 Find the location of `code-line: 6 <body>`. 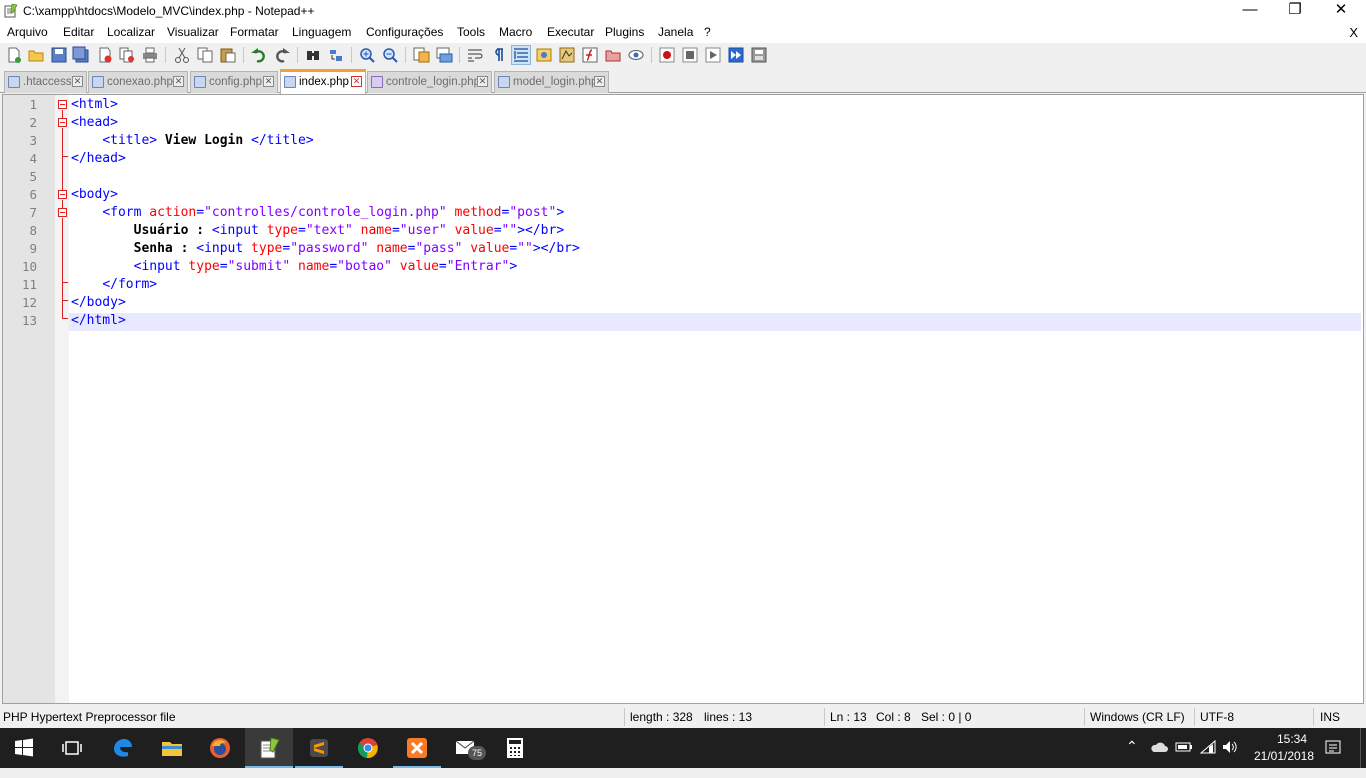

code-line: 6 <body> is located at coordinates (684, 195).